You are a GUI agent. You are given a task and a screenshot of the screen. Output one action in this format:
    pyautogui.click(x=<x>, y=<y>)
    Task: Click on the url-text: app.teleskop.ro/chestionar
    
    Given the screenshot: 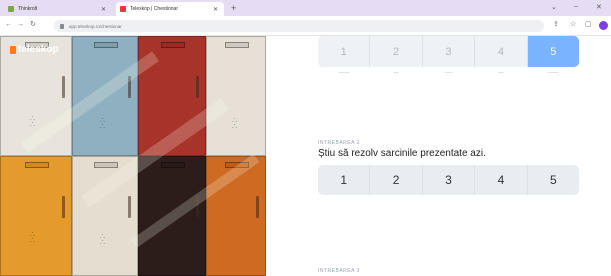 What is the action you would take?
    pyautogui.click(x=95, y=26)
    